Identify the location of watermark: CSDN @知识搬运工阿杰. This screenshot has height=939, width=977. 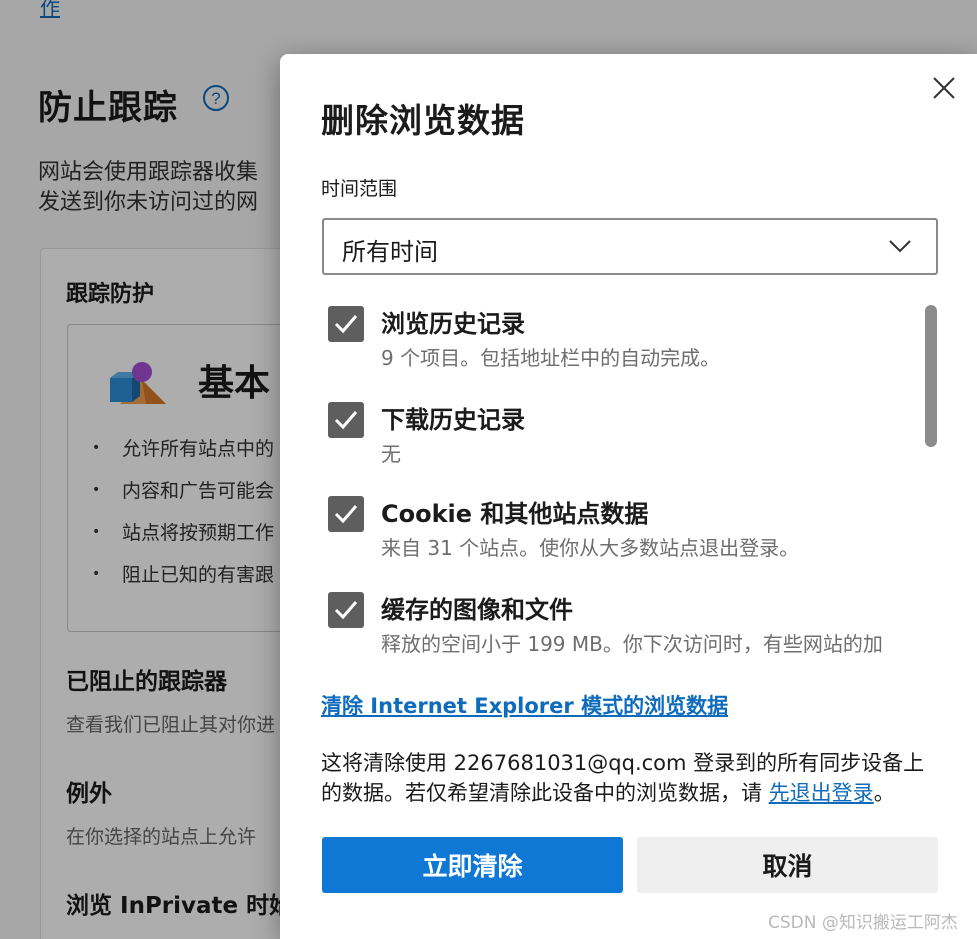
(863, 923).